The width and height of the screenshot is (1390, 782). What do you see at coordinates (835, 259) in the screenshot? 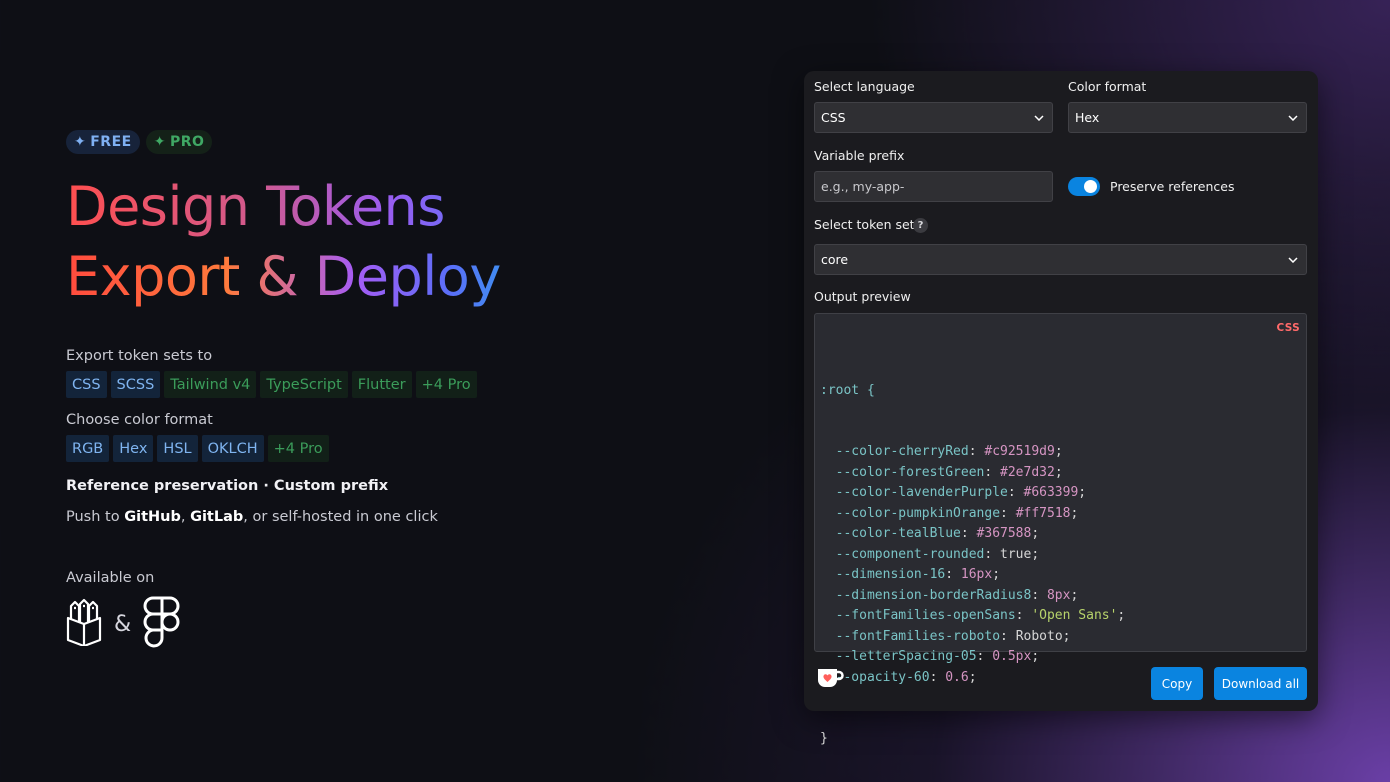
I see `token-set-value: core` at bounding box center [835, 259].